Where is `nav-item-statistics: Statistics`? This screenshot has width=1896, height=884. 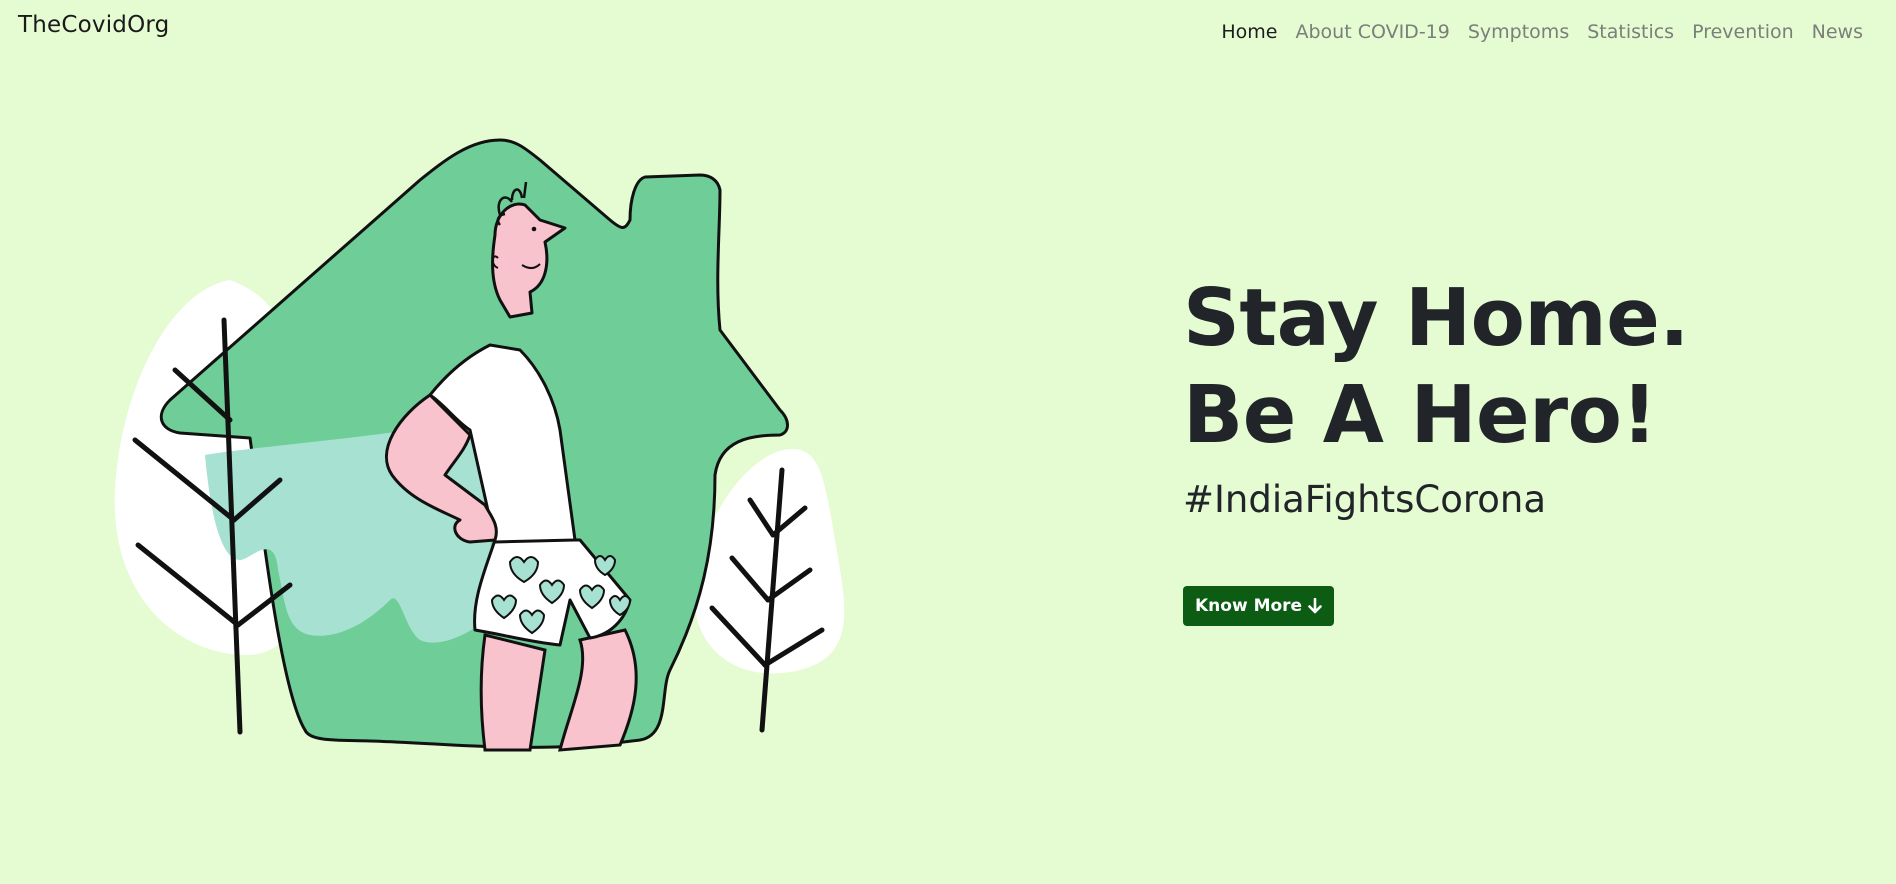
nav-item-statistics: Statistics is located at coordinates (1630, 32).